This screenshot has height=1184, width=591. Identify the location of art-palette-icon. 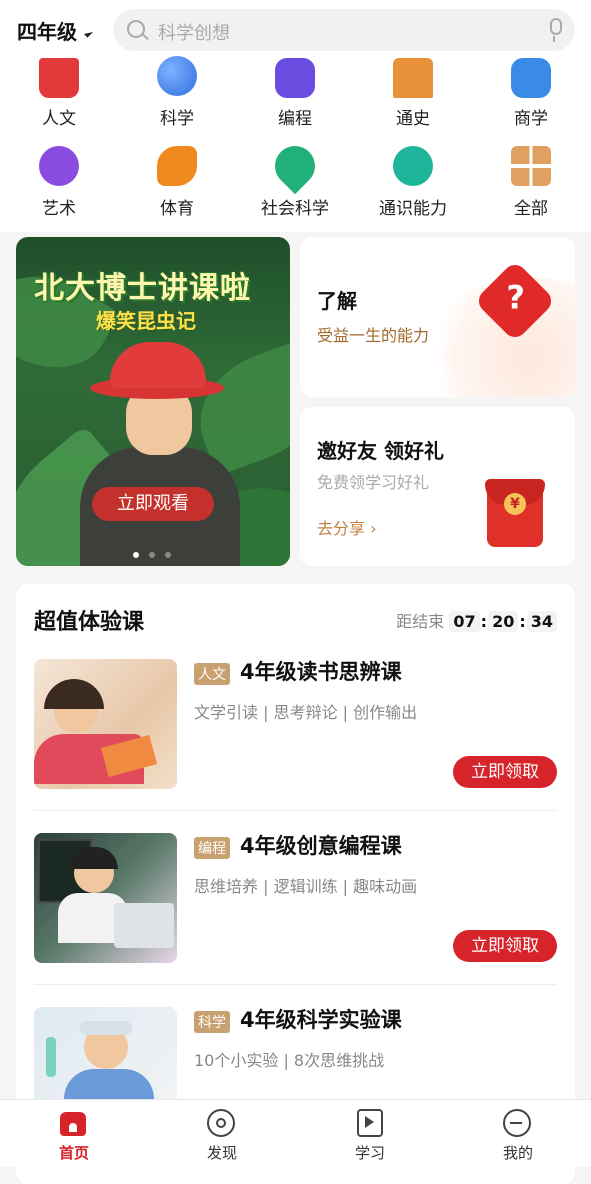
(59, 166).